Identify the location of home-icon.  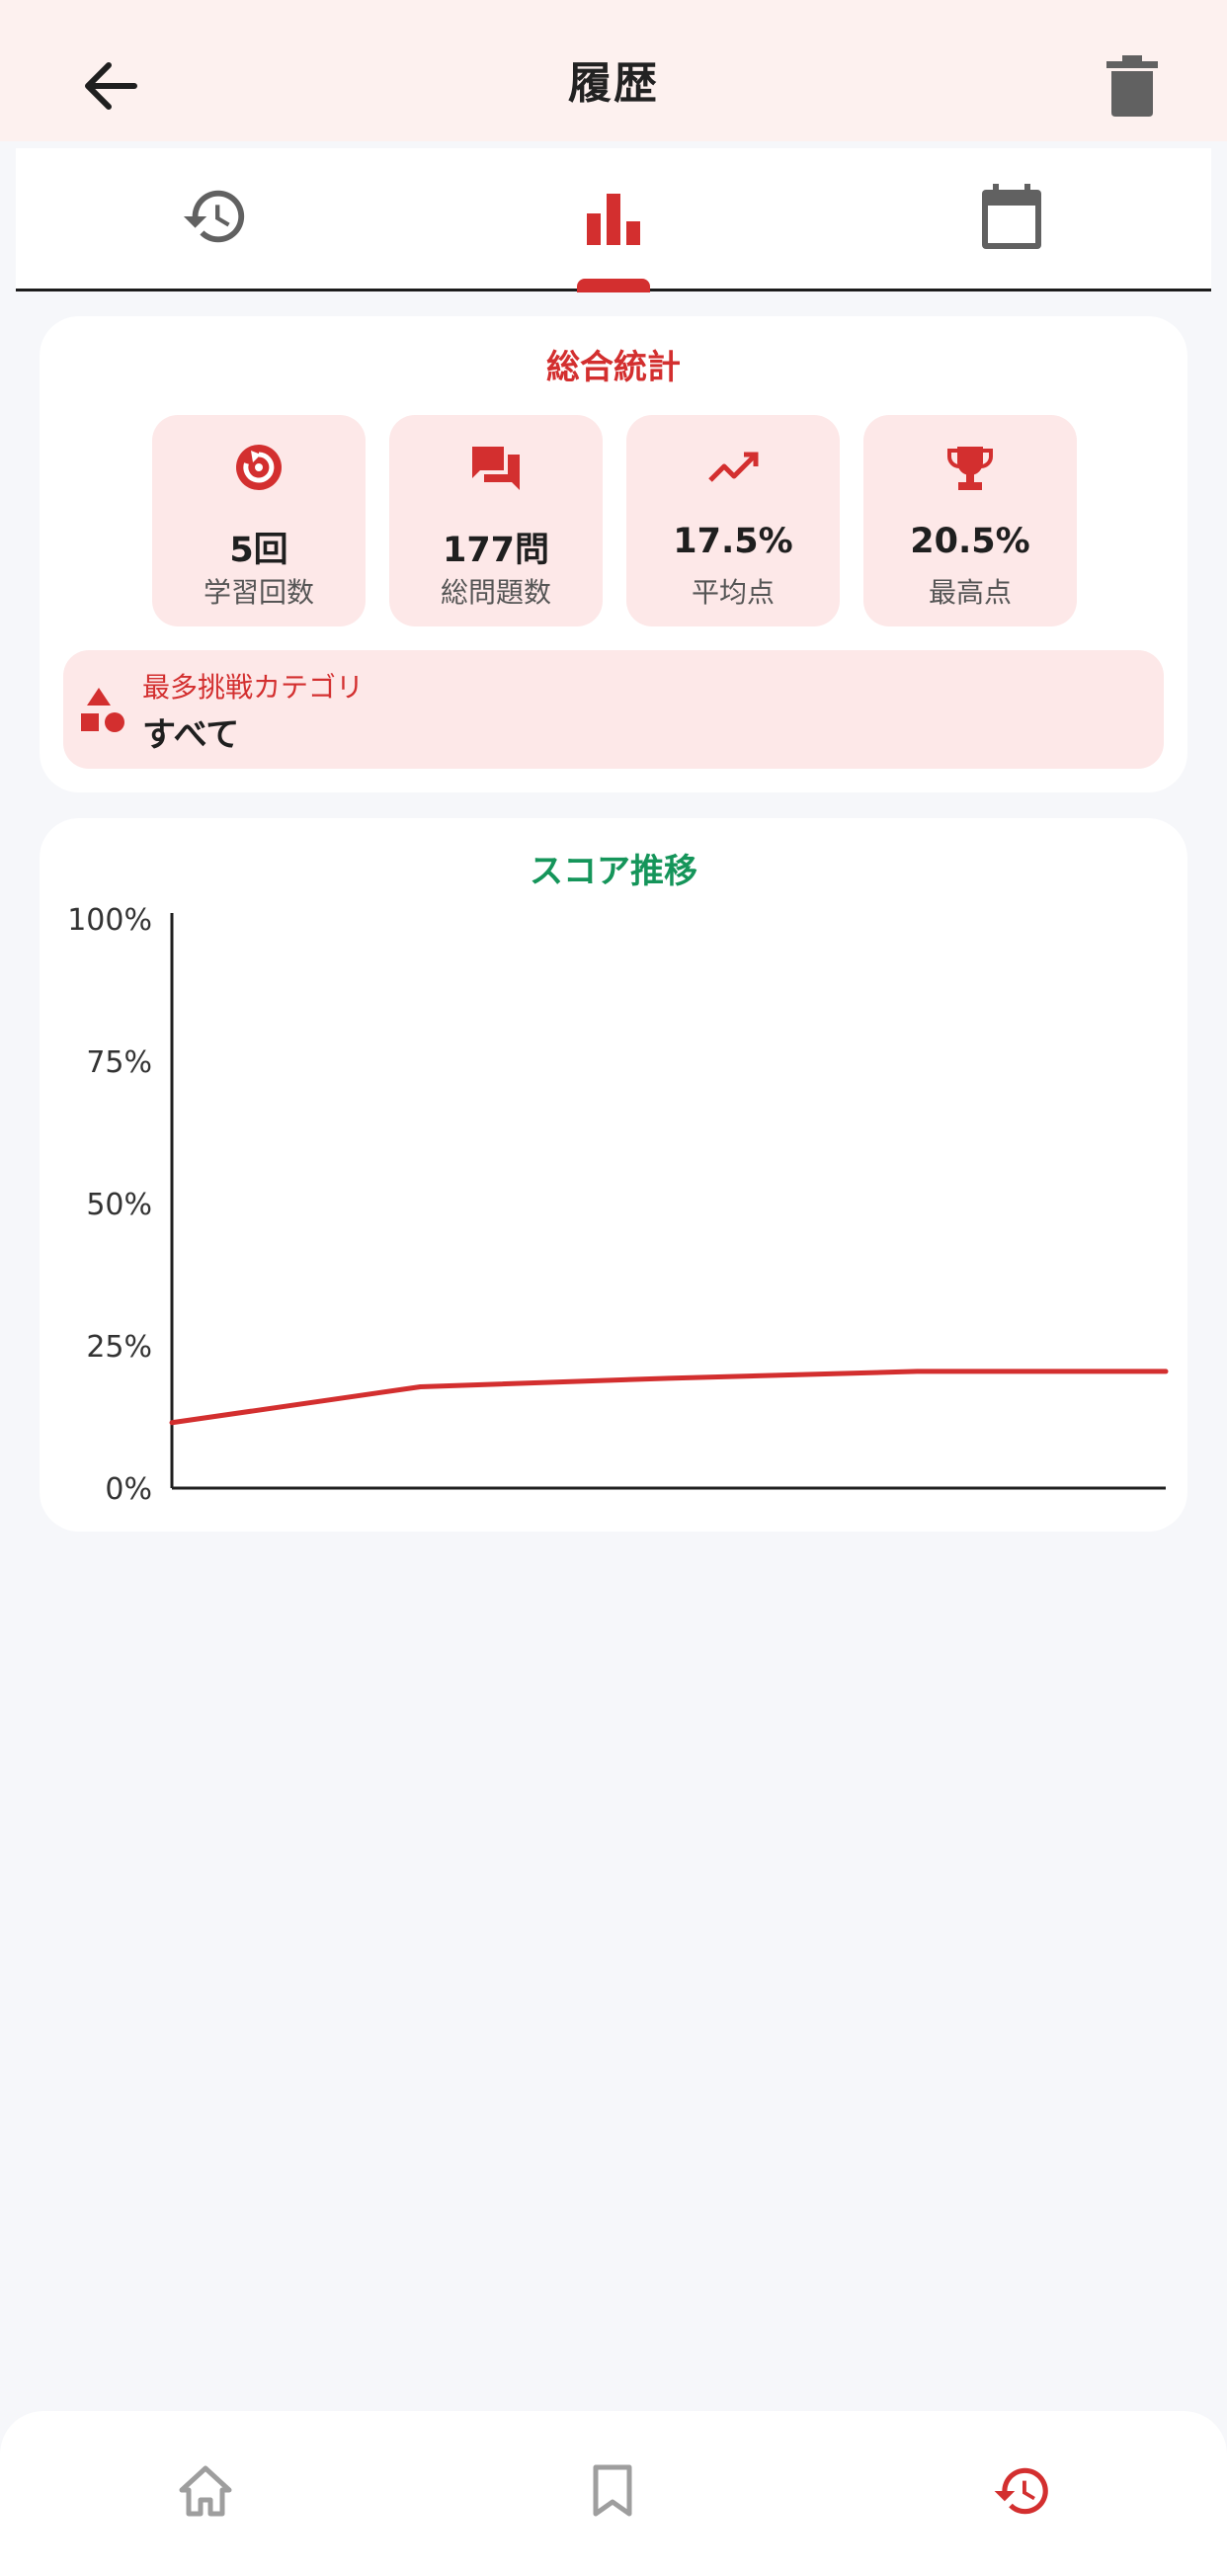
(205, 2491).